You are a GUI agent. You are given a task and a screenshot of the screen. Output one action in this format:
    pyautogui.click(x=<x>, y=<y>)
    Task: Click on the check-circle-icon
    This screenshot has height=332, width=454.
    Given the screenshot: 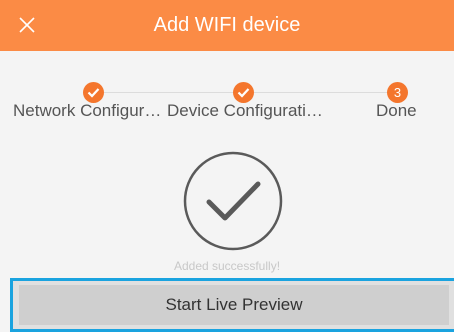 What is the action you would take?
    pyautogui.click(x=233, y=201)
    